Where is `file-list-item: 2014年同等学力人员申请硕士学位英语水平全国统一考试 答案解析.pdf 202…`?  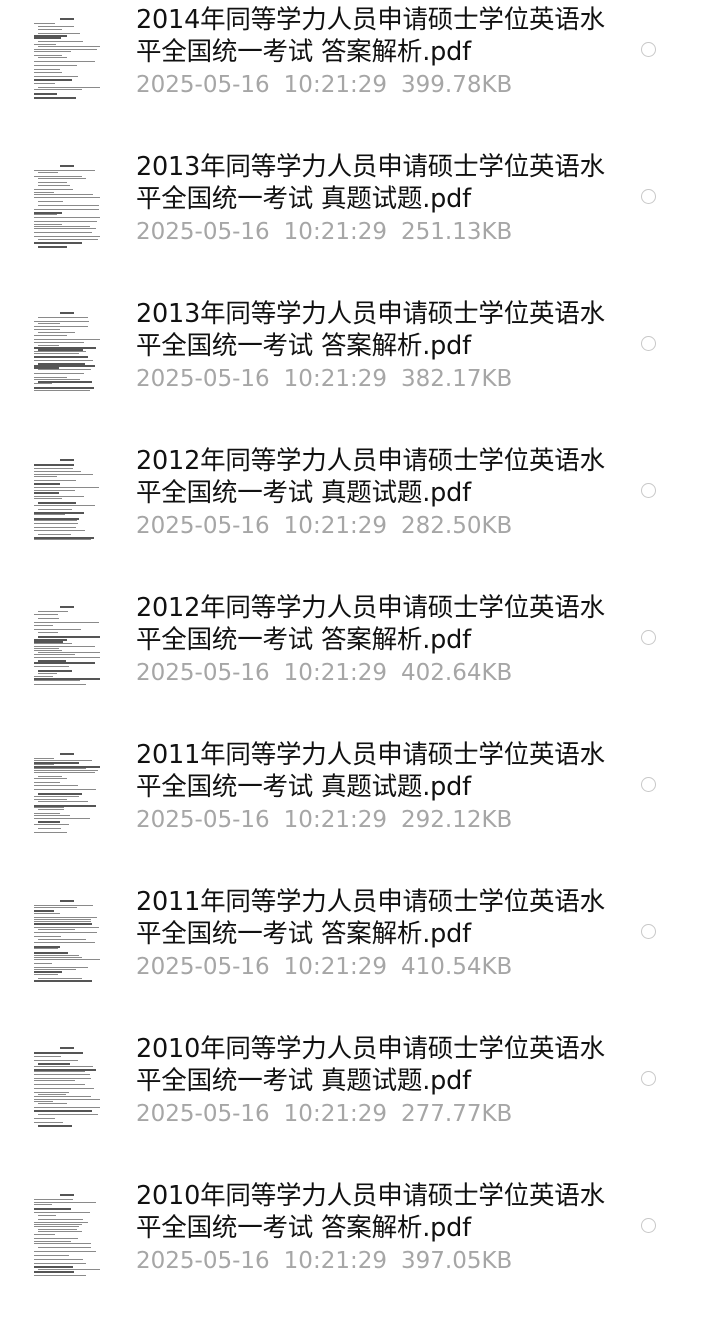 file-list-item: 2014年同等学力人员申请硕士学位英语水平全国统一考试 答案解析.pdf 202… is located at coordinates (351, 73).